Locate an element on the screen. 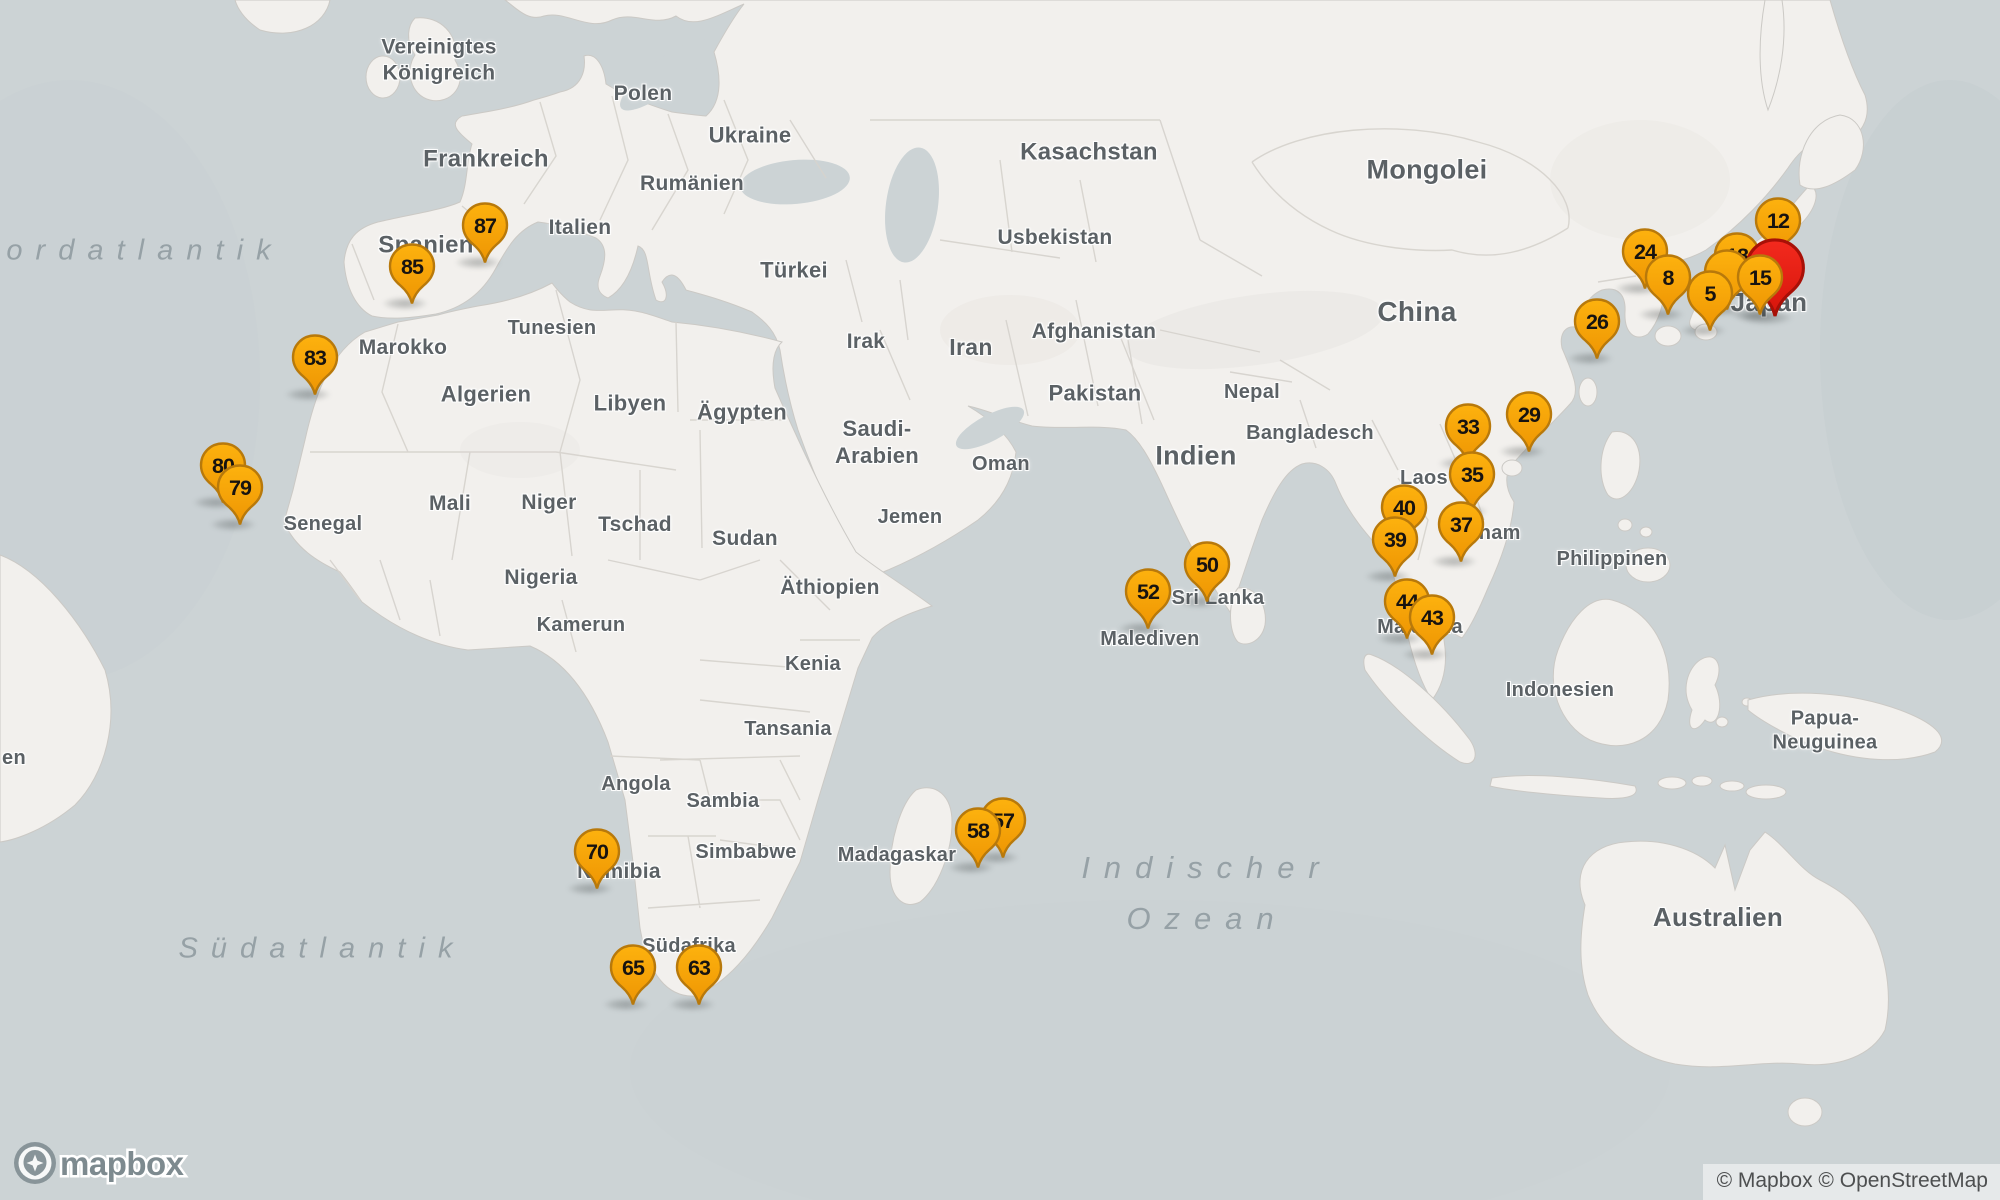 The height and width of the screenshot is (1200, 2000). map-pin-number: 39 is located at coordinates (1395, 540).